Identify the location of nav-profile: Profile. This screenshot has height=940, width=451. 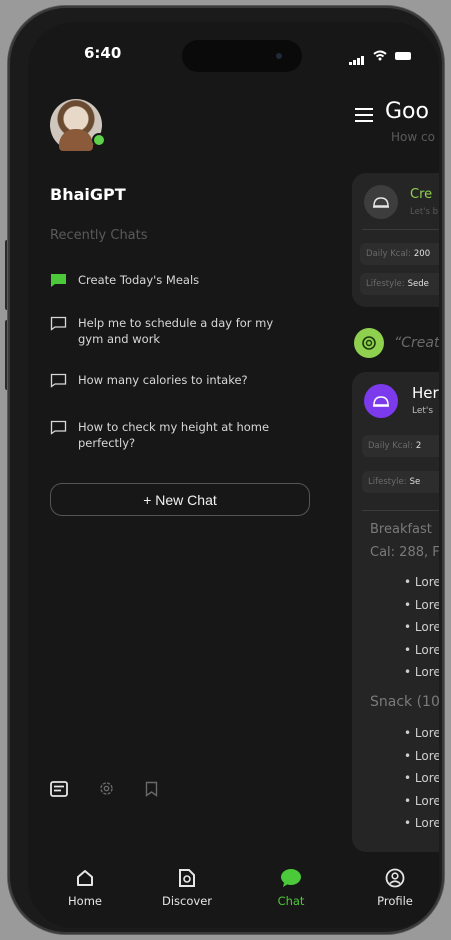
(394, 888).